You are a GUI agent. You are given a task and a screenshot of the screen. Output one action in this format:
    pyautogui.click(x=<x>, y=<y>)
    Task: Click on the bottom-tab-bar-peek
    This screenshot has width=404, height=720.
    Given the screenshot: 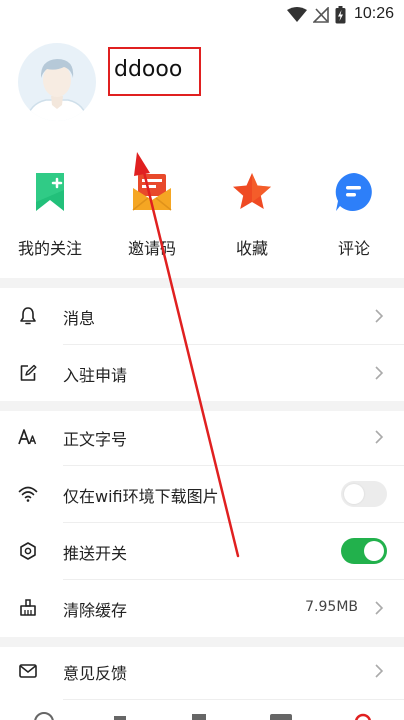 What is the action you would take?
    pyautogui.click(x=203, y=716)
    